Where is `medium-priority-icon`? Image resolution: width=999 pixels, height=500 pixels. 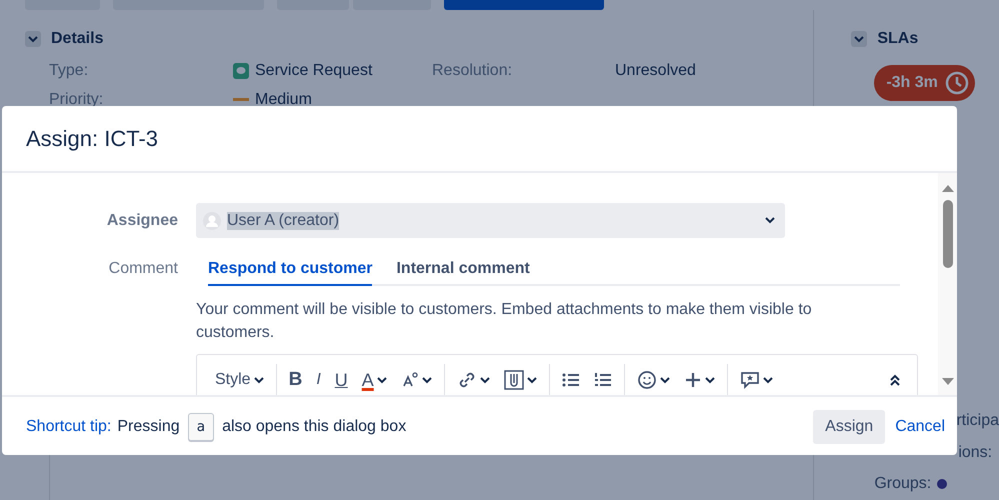 medium-priority-icon is located at coordinates (241, 100).